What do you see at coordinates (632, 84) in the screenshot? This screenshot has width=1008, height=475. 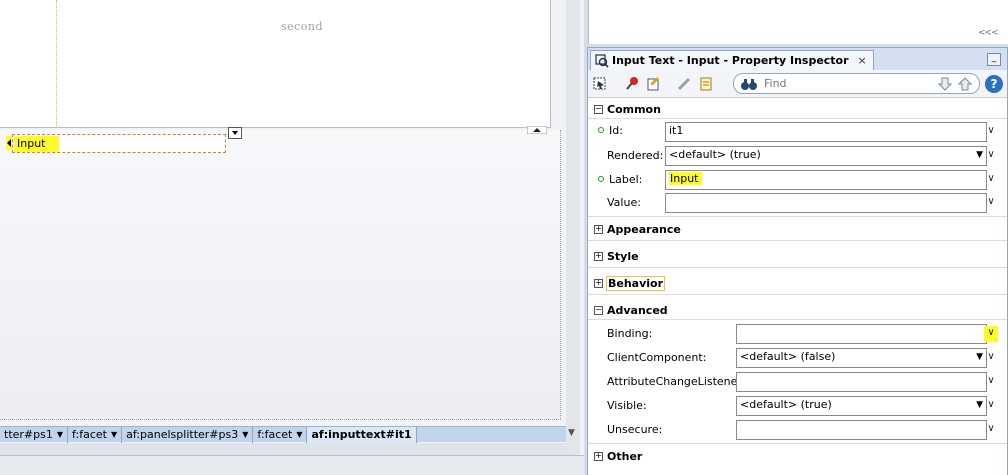 I see `pin-icon` at bounding box center [632, 84].